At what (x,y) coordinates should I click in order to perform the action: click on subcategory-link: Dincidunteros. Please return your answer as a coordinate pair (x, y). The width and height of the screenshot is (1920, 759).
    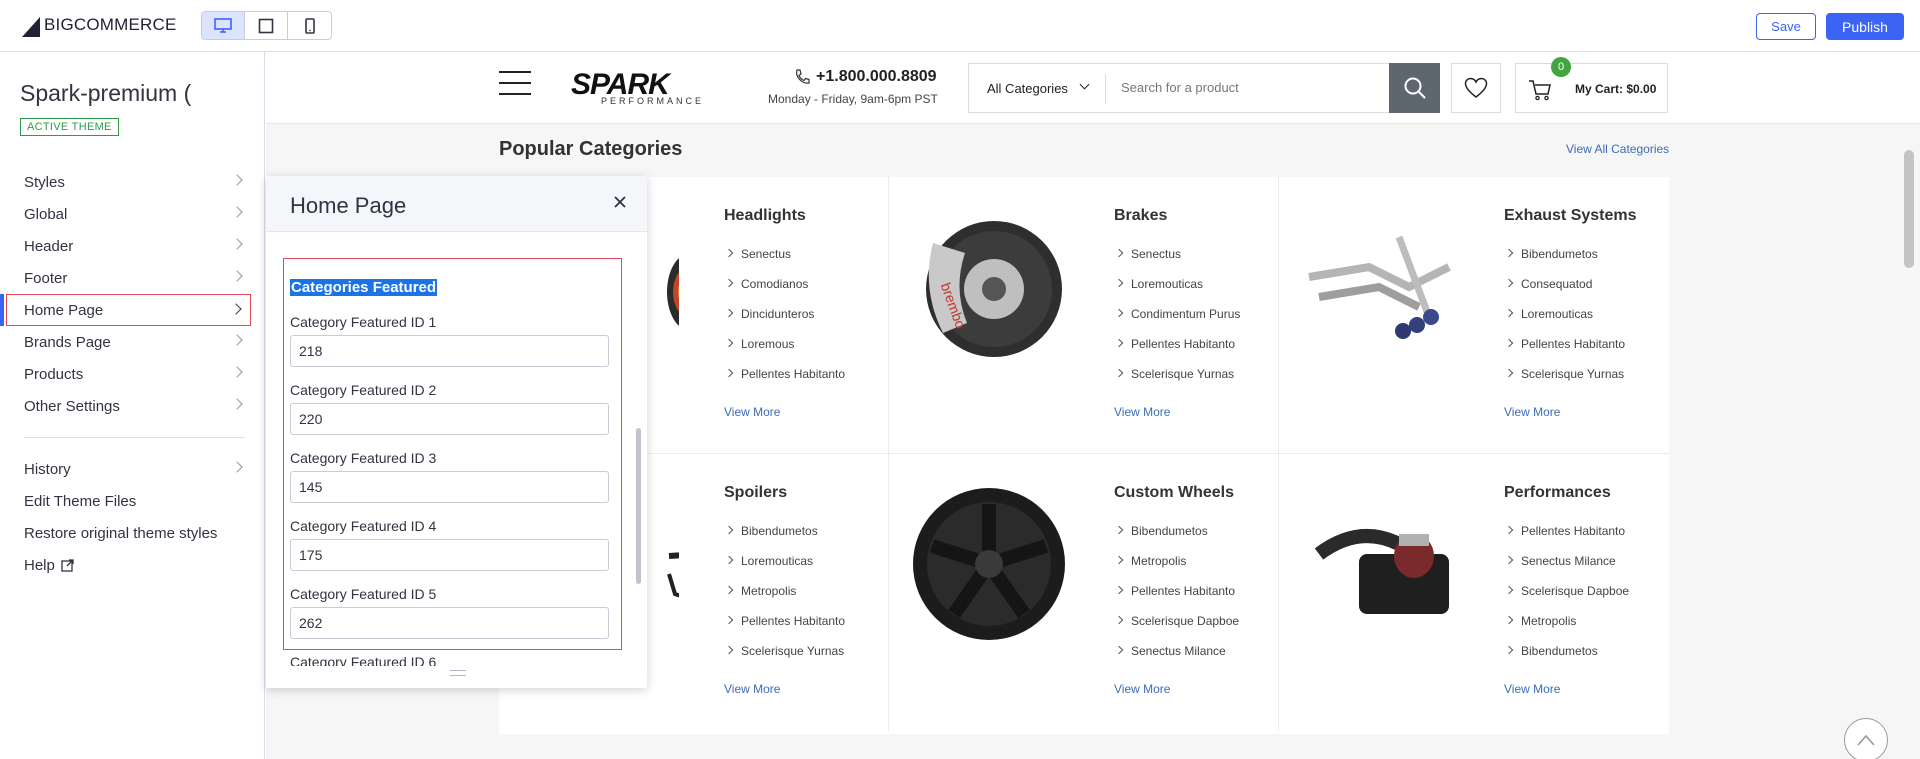
    Looking at the image, I should click on (784, 322).